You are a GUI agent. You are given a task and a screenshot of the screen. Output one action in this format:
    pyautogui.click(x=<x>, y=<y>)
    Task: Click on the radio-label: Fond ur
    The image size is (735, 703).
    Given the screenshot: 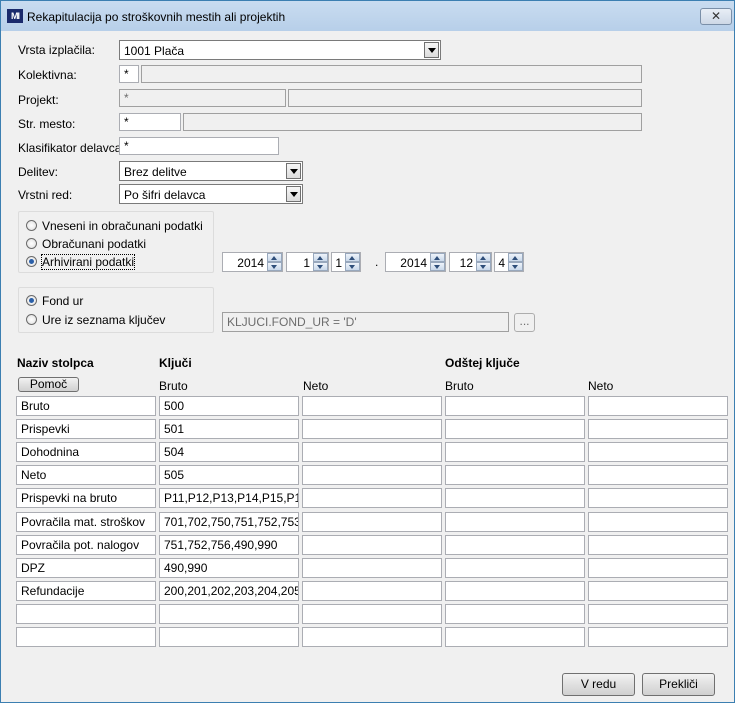 What is the action you would take?
    pyautogui.click(x=63, y=301)
    